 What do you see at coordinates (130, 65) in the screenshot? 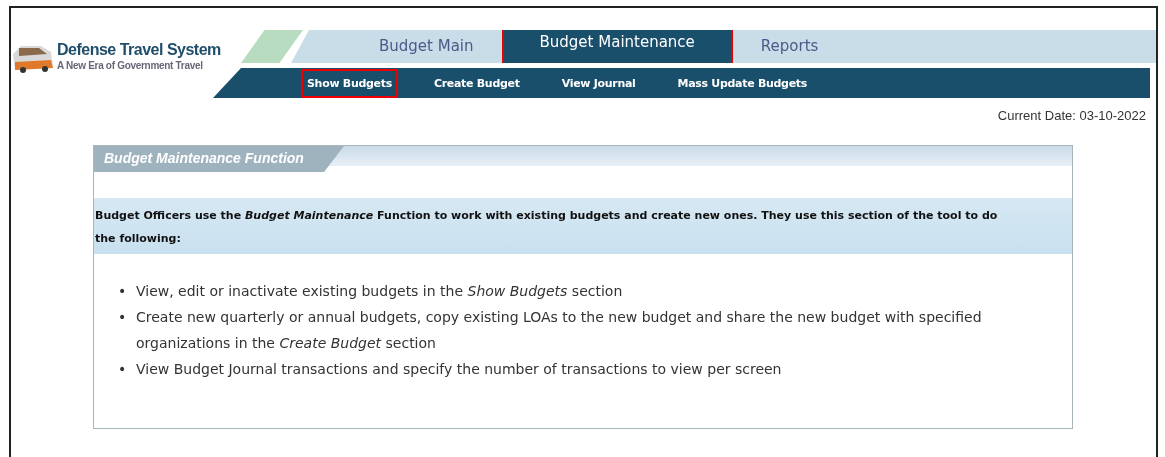
I see `logo-tagline: A New Era of Government Travel` at bounding box center [130, 65].